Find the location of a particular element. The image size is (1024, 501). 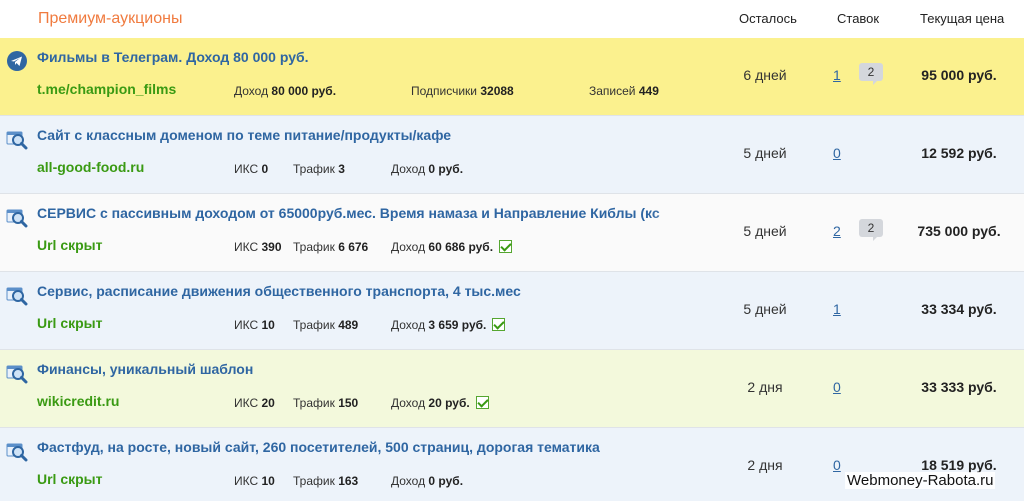

telegram-icon is located at coordinates (17, 61).